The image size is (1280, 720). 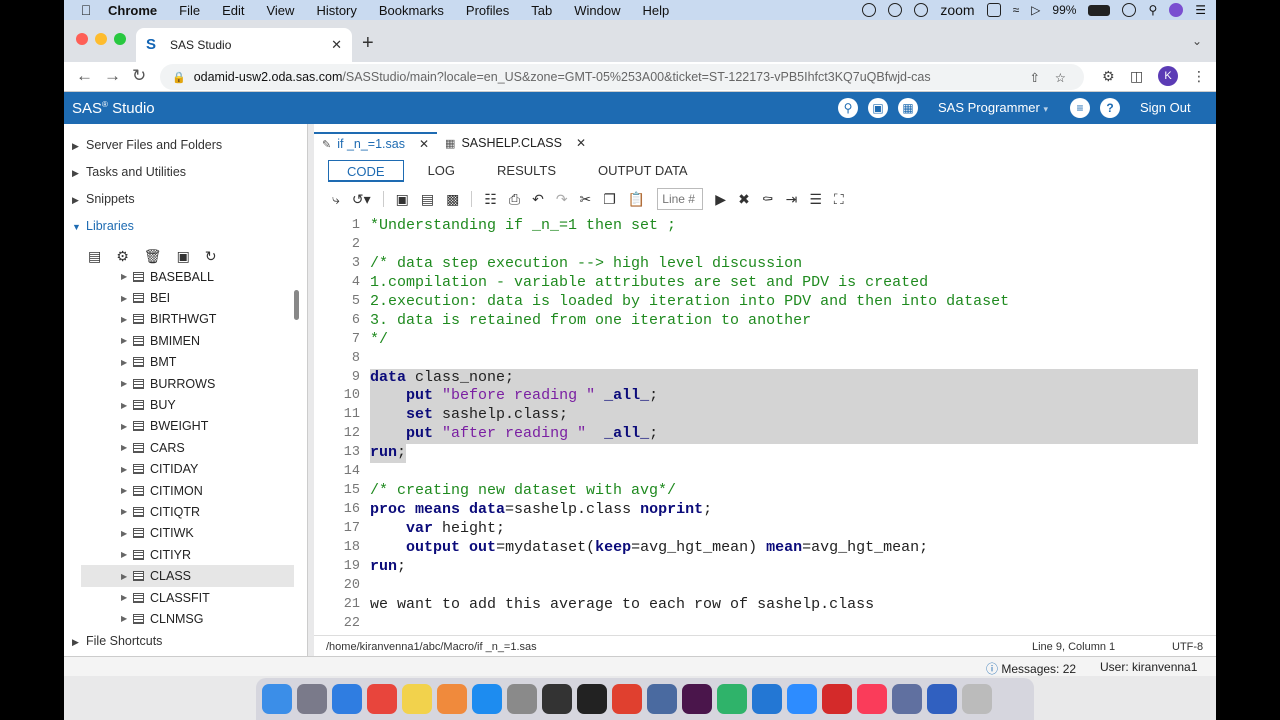 What do you see at coordinates (336, 199) in the screenshot?
I see `run-icon: ⤷` at bounding box center [336, 199].